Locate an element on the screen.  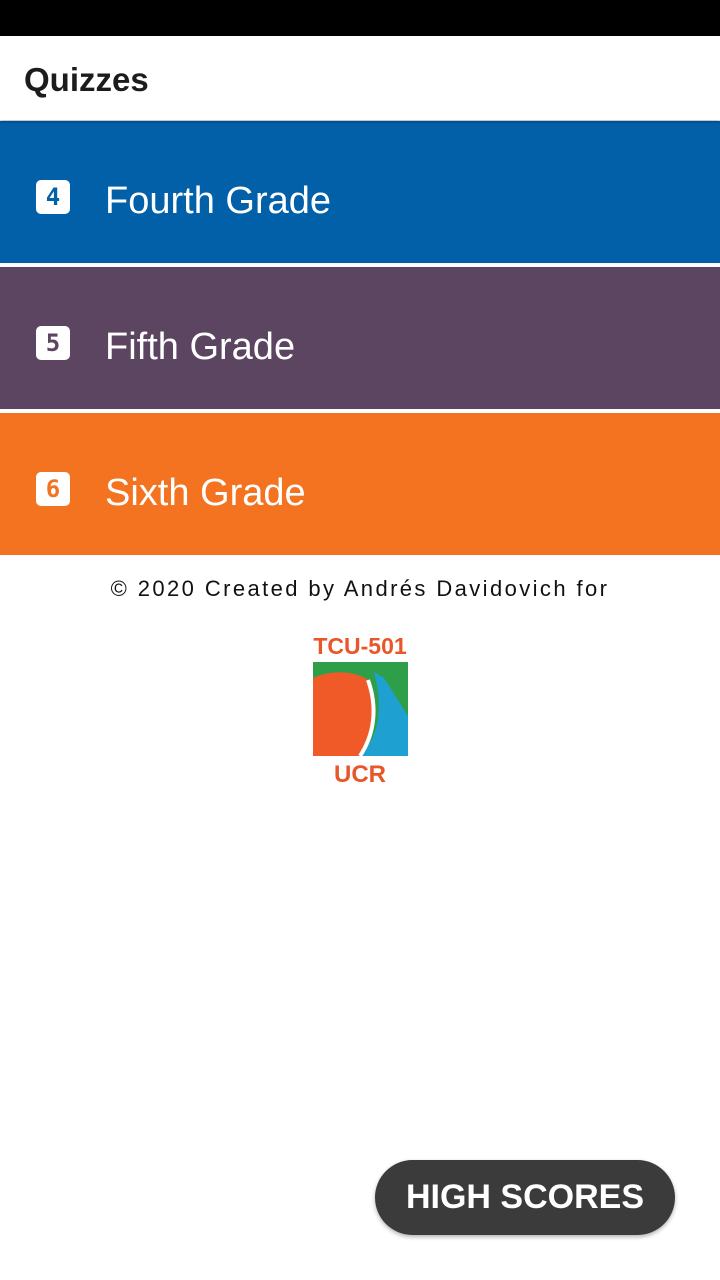
status-bar is located at coordinates (360, 18).